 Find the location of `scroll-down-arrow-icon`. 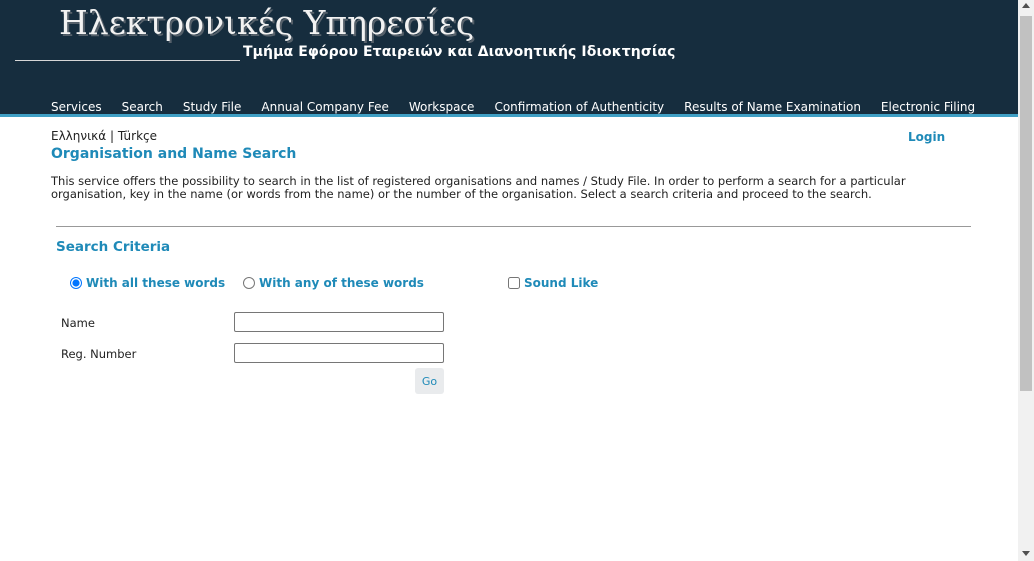

scroll-down-arrow-icon is located at coordinates (1026, 553).